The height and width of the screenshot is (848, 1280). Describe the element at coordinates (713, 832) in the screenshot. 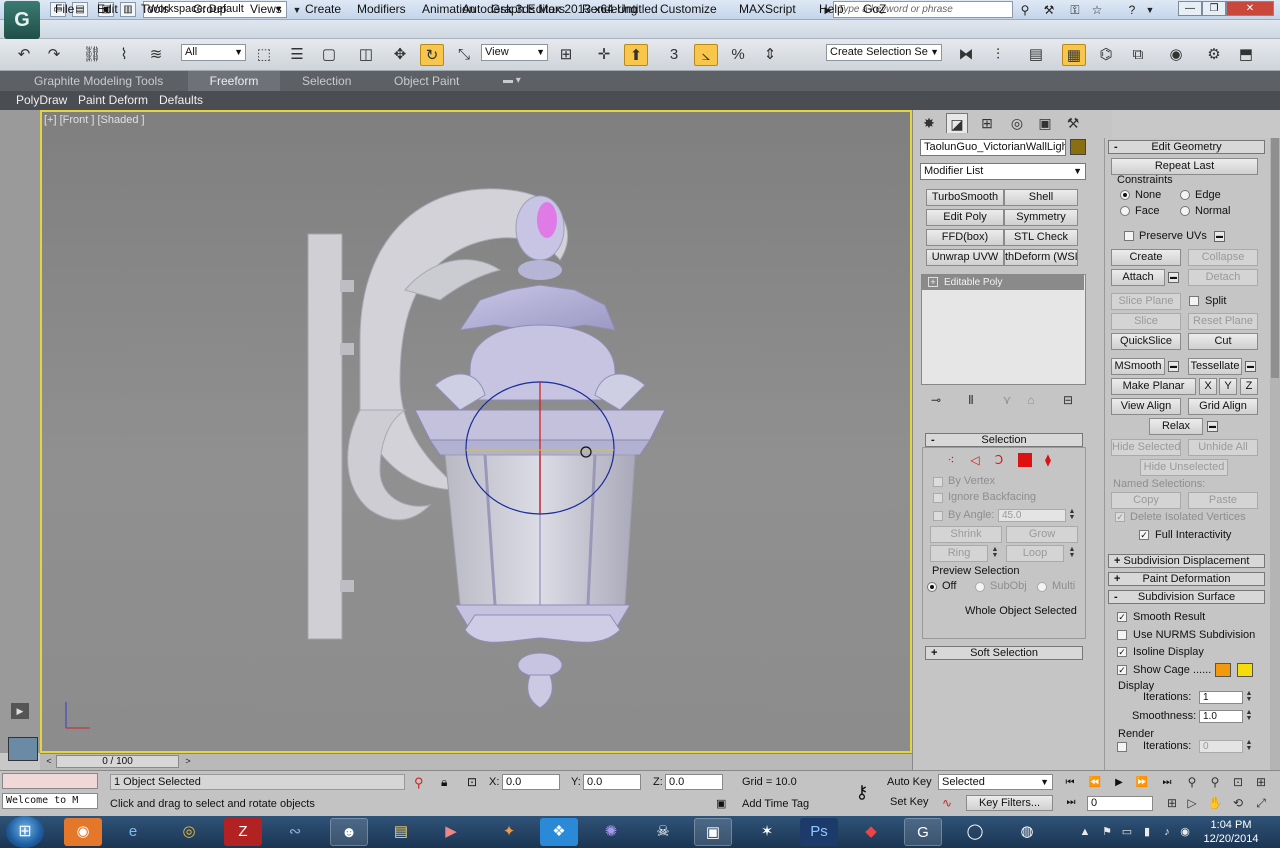

I see `app-window-icon: ▣` at that location.